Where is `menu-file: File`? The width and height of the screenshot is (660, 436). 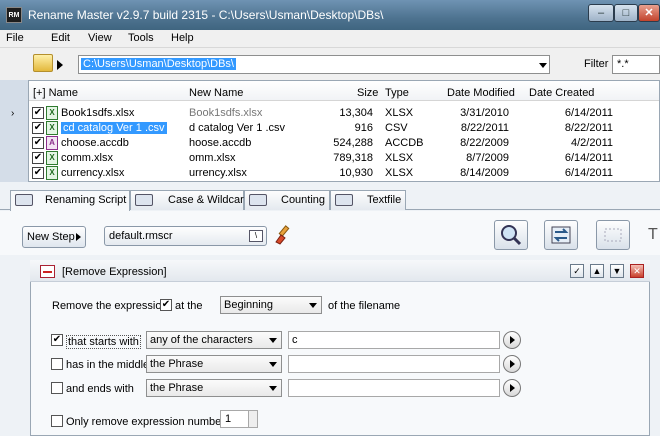 menu-file: File is located at coordinates (15, 38).